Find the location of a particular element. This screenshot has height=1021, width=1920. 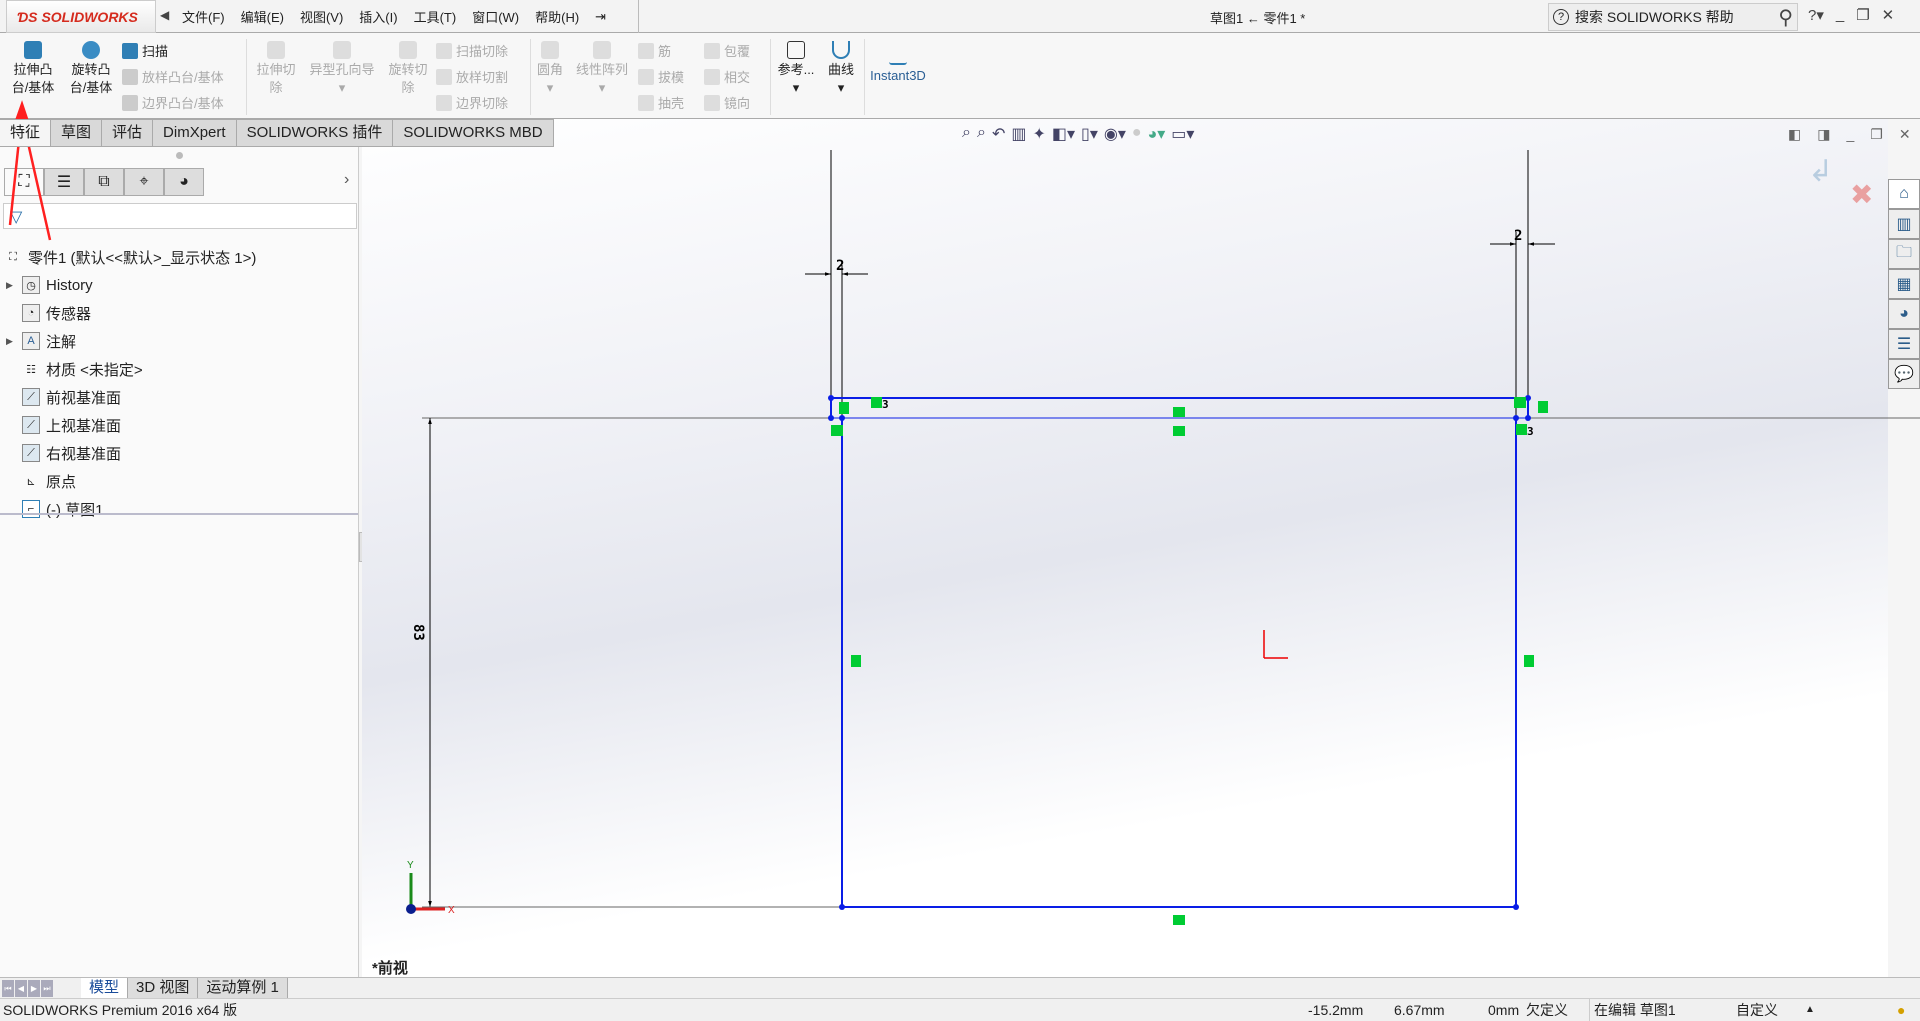

menu-file: 文件(F) is located at coordinates (203, 16).